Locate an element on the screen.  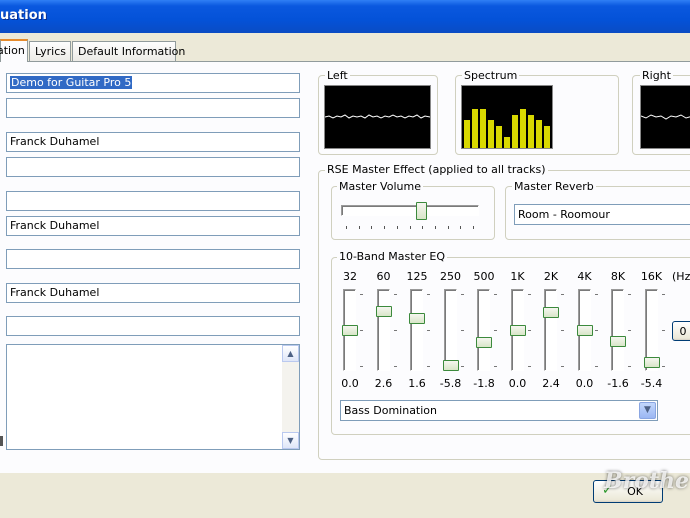
tab-default-information: Default Information is located at coordinates (128, 51).